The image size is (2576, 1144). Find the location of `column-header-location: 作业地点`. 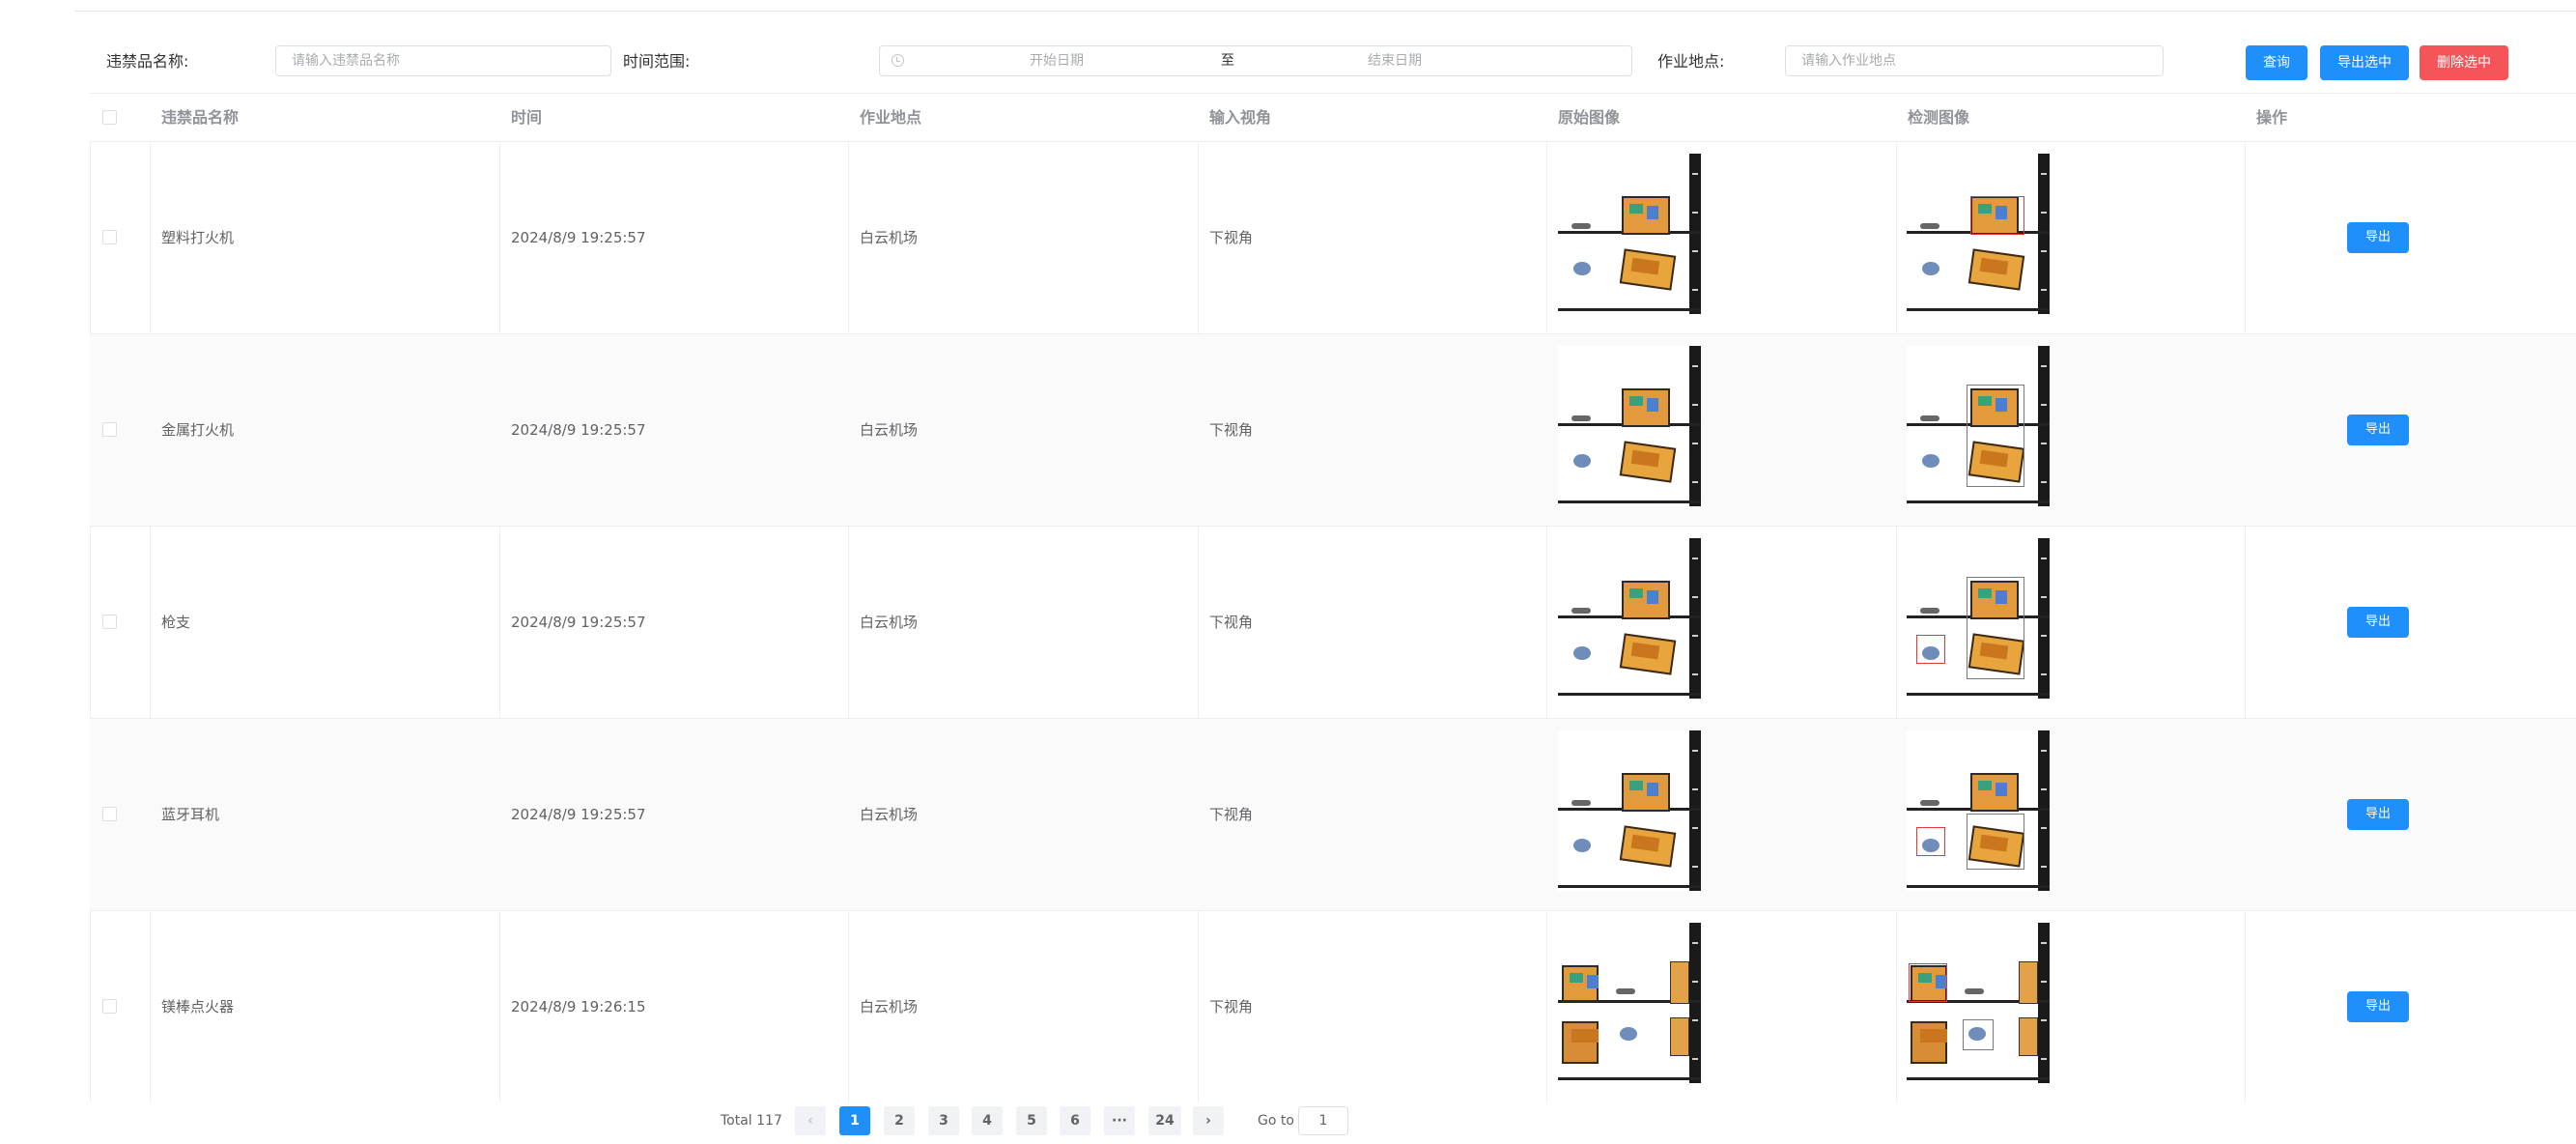

column-header-location: 作业地点 is located at coordinates (1023, 118).